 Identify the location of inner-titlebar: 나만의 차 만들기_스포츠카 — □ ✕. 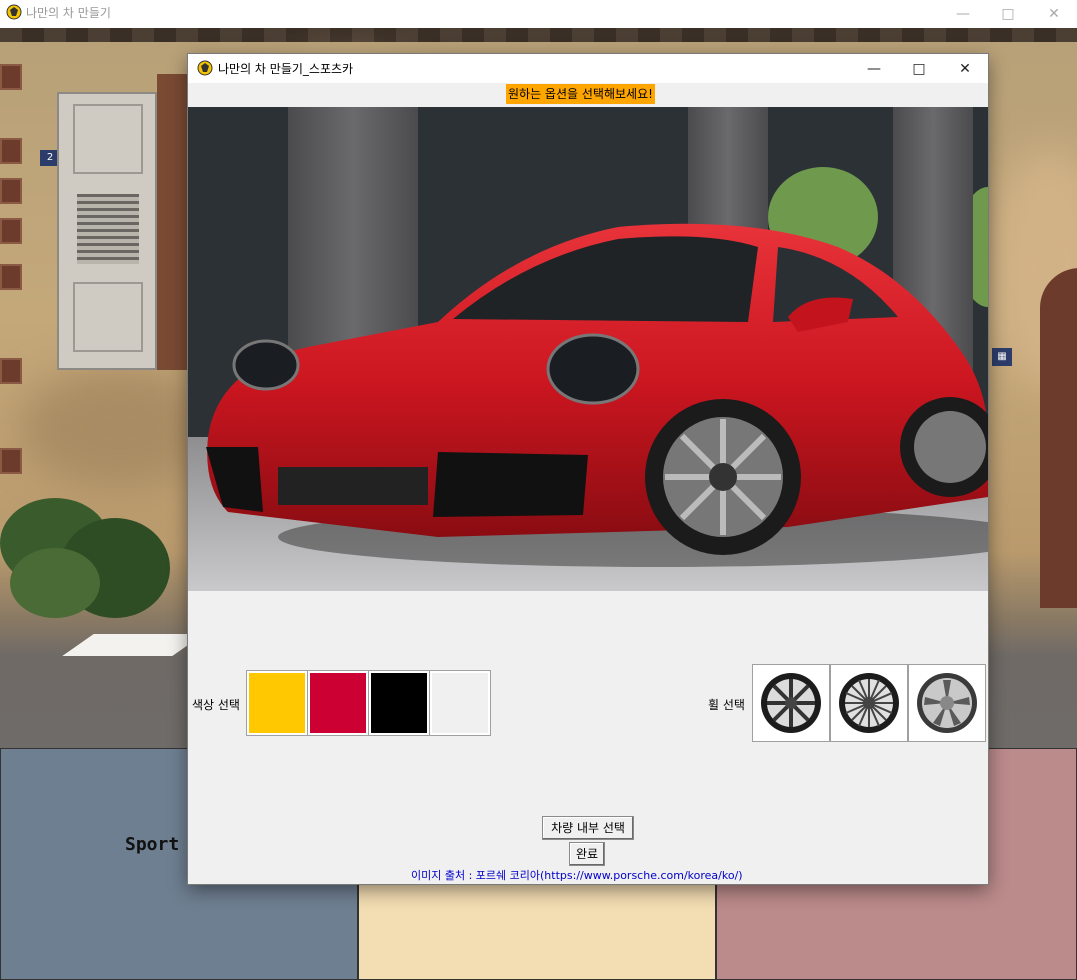
(588, 68).